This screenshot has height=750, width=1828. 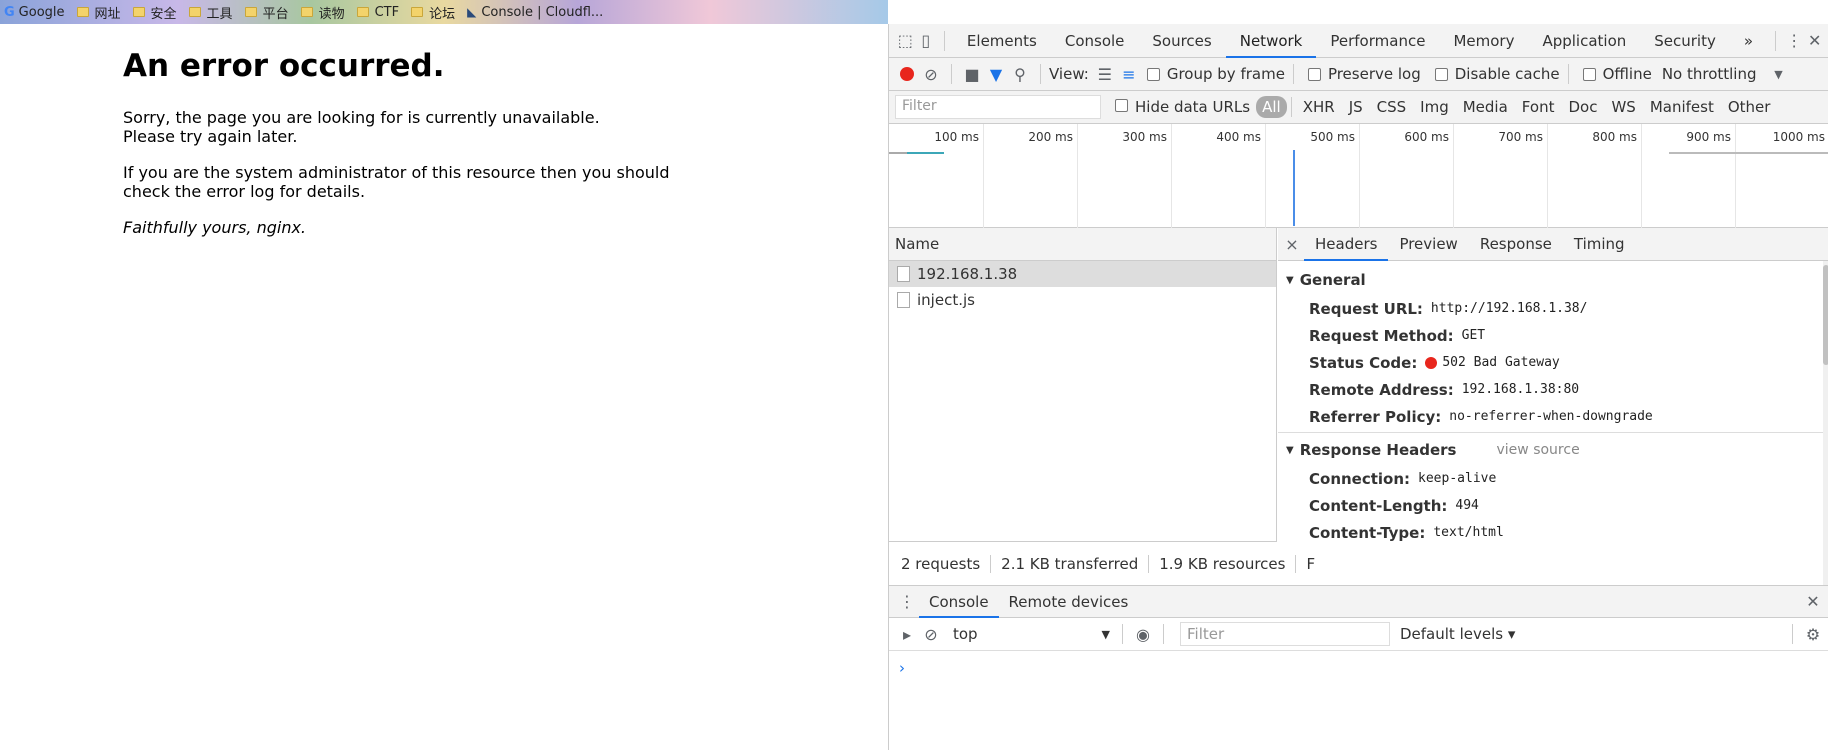 I want to click on kebab-menu-icon: ⋮, so click(x=1794, y=41).